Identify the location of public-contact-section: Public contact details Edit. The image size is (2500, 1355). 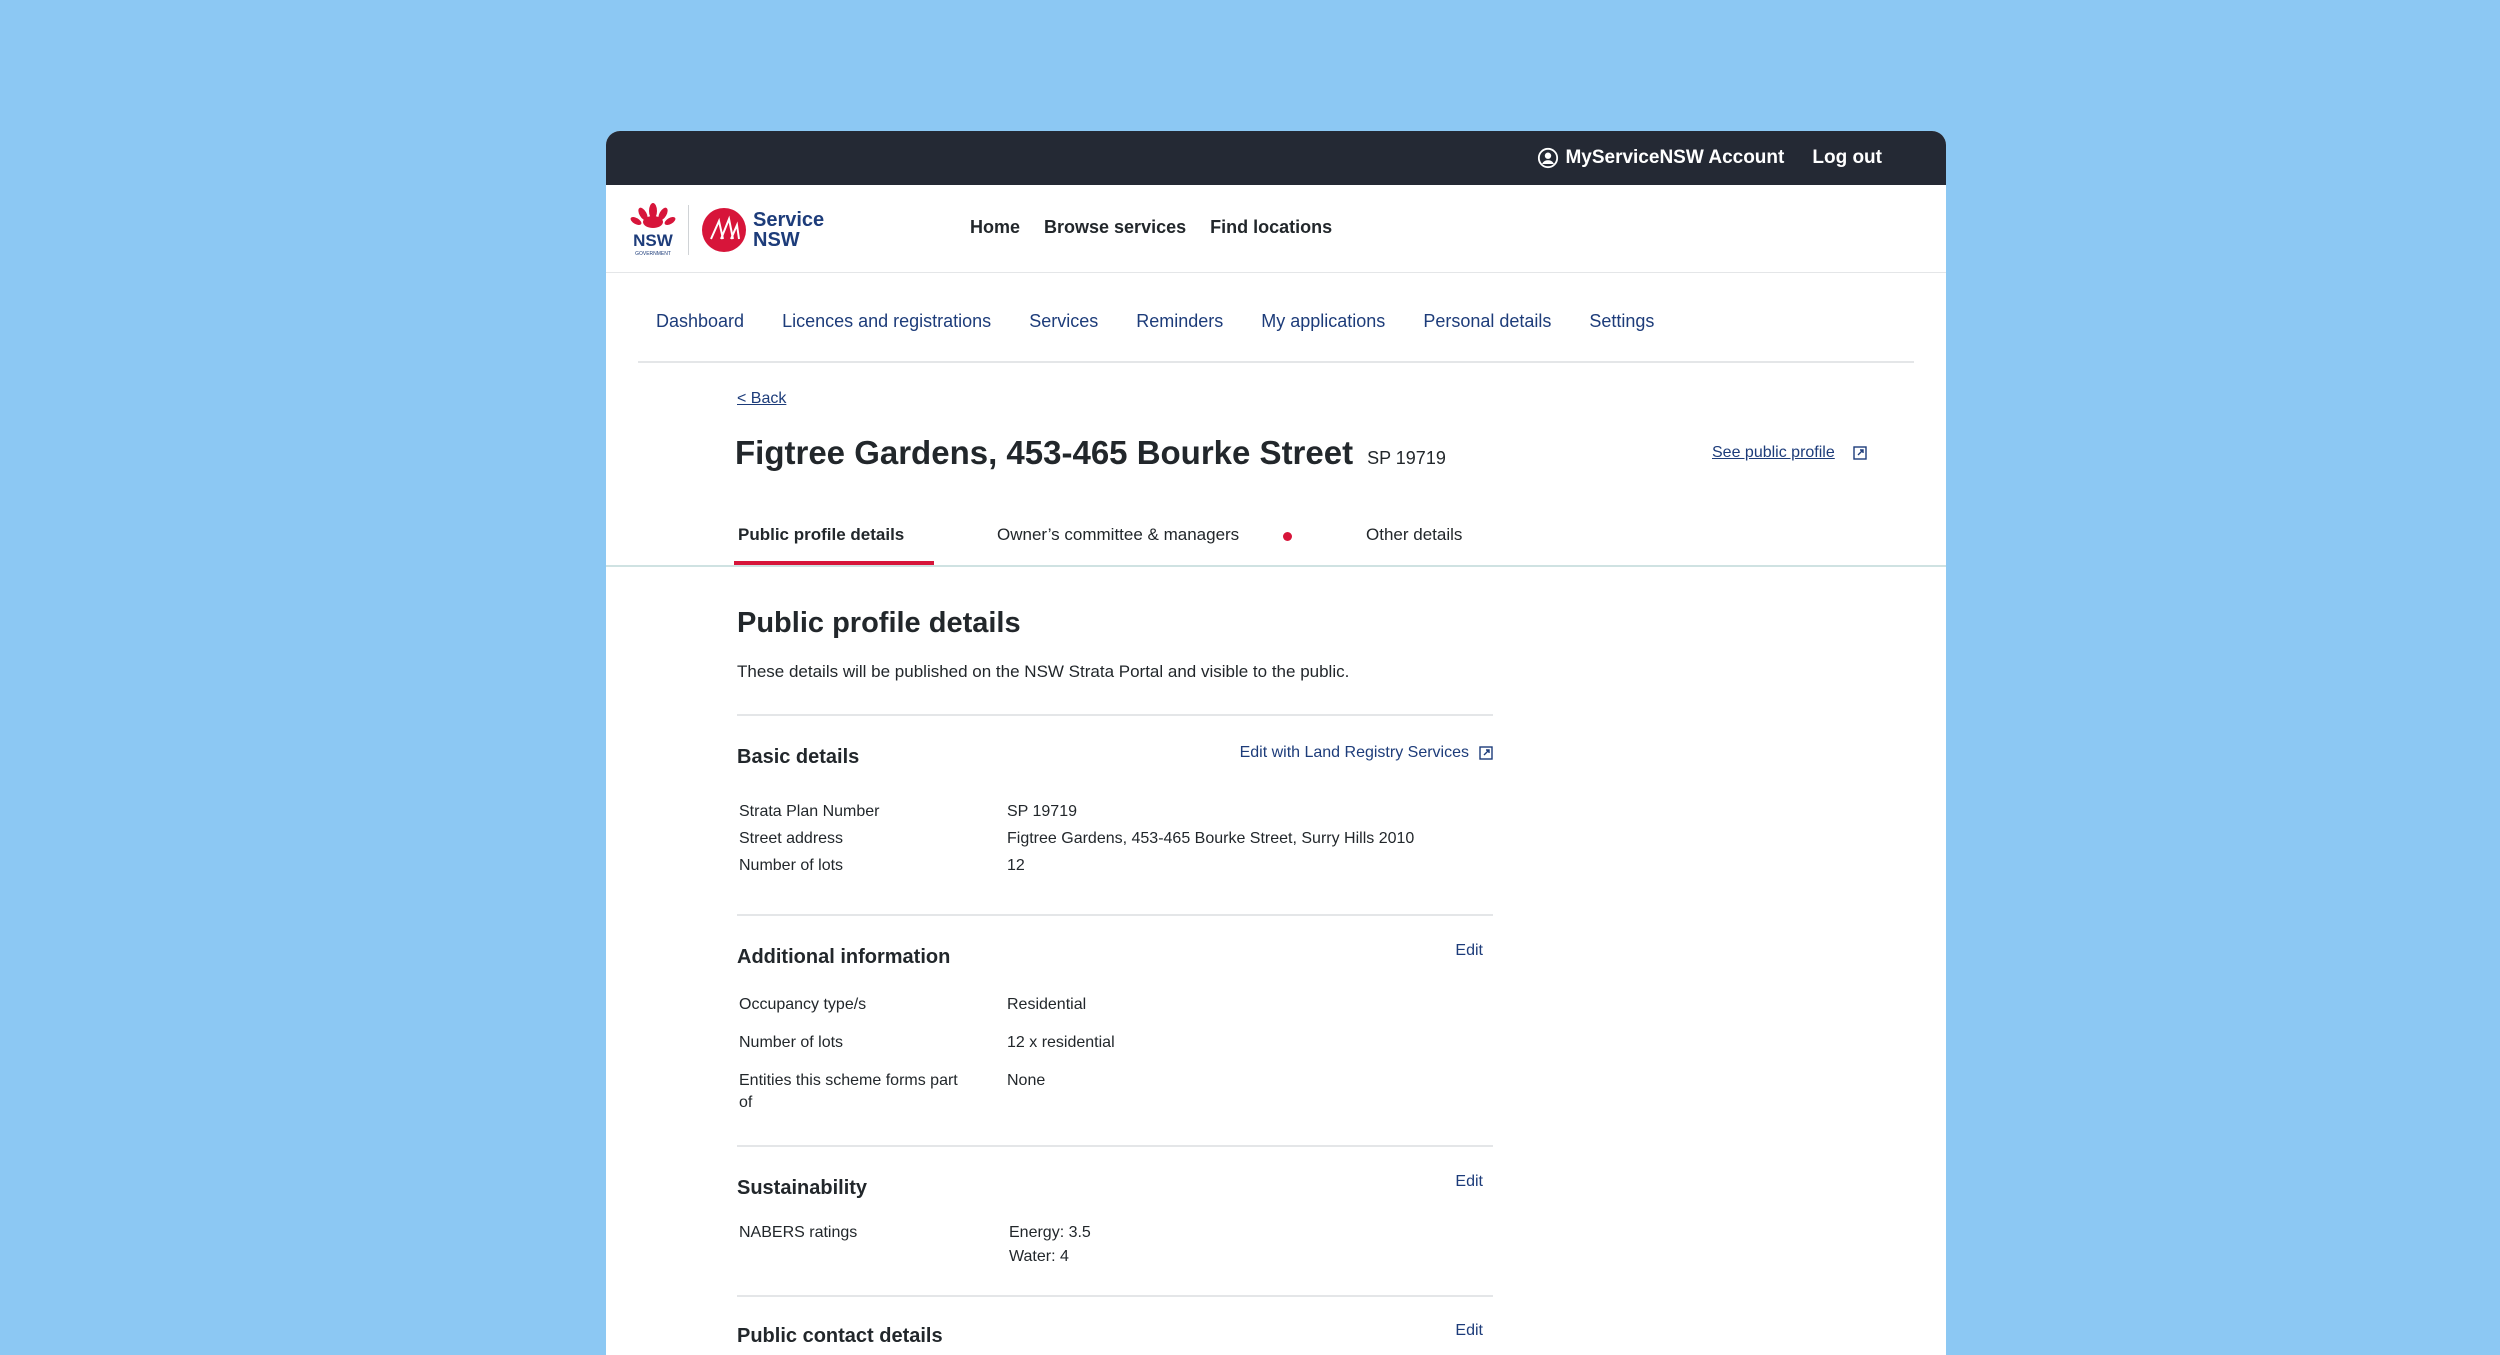
(1115, 1325).